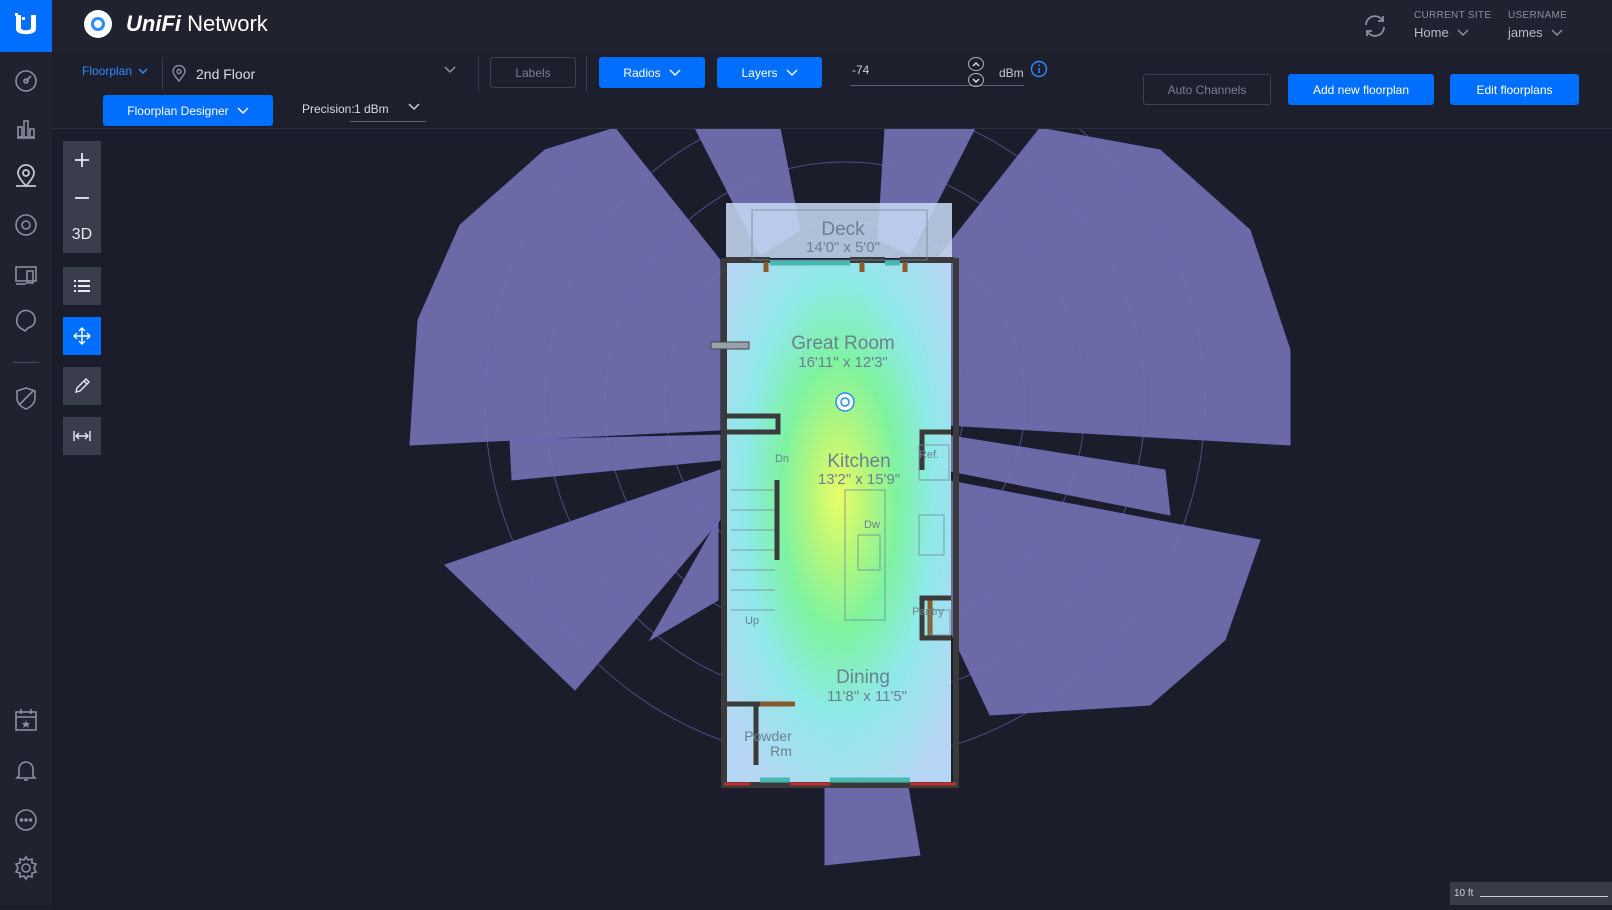 The image size is (1612, 910). I want to click on room-name-deck: Deck, so click(843, 229).